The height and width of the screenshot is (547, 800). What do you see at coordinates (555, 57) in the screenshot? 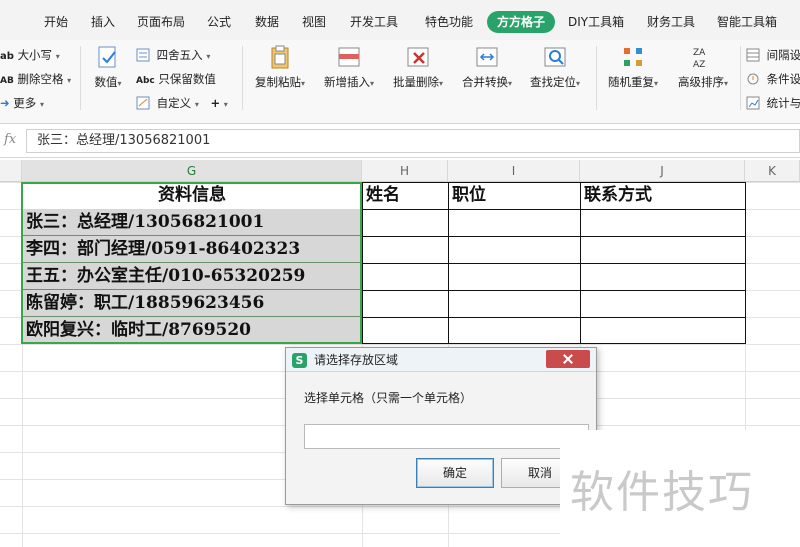
I see `find-icon` at bounding box center [555, 57].